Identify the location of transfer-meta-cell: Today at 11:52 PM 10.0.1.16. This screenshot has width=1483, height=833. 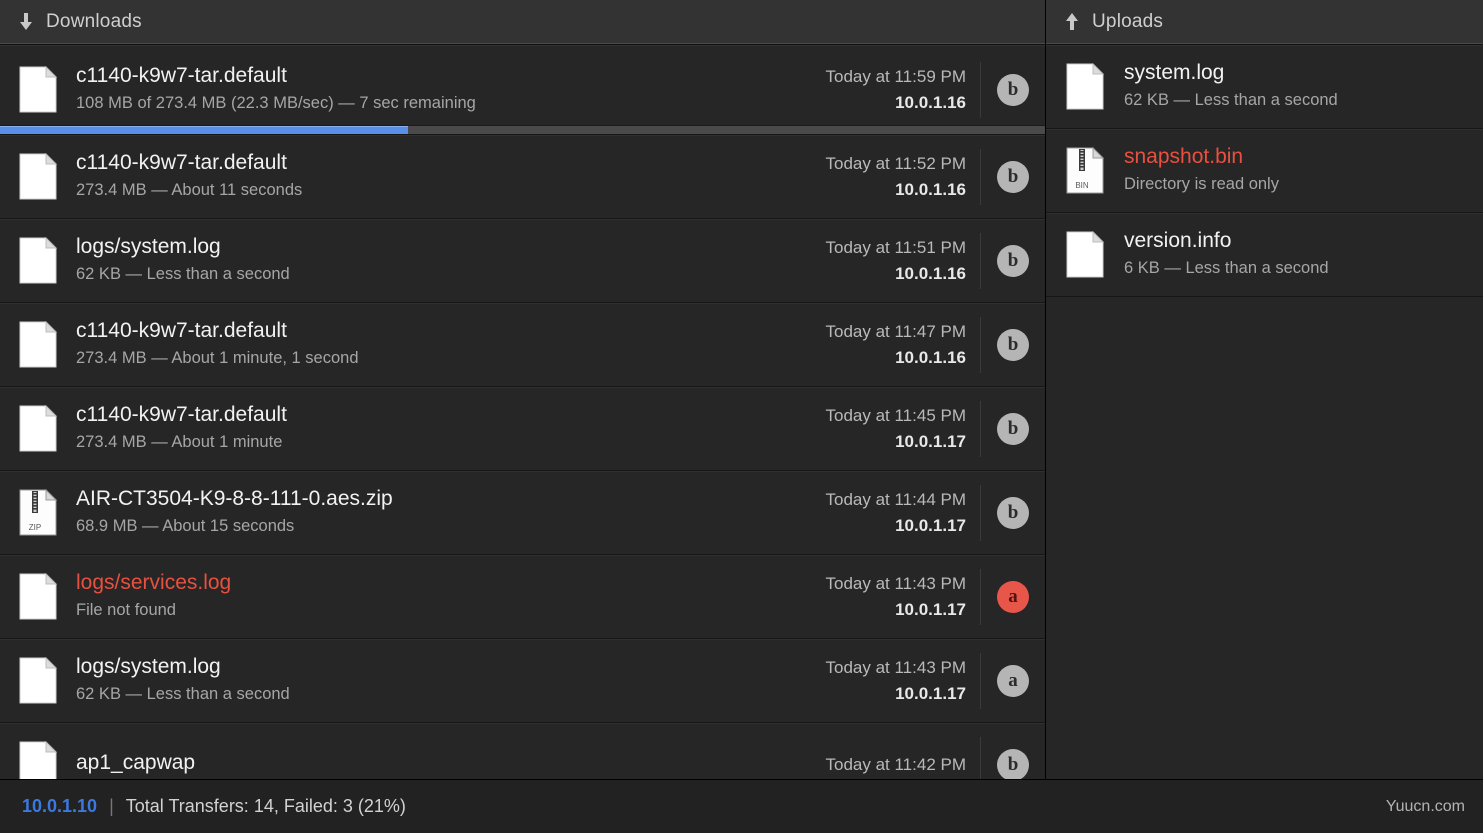
(865, 176).